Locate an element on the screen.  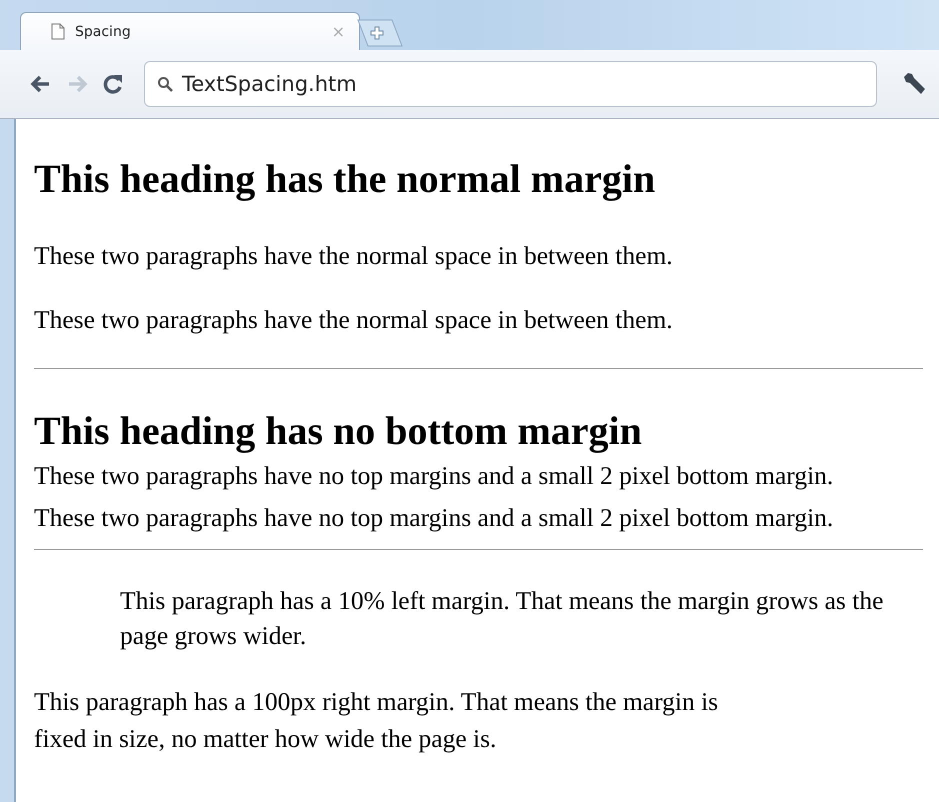
reload-button is located at coordinates (113, 84).